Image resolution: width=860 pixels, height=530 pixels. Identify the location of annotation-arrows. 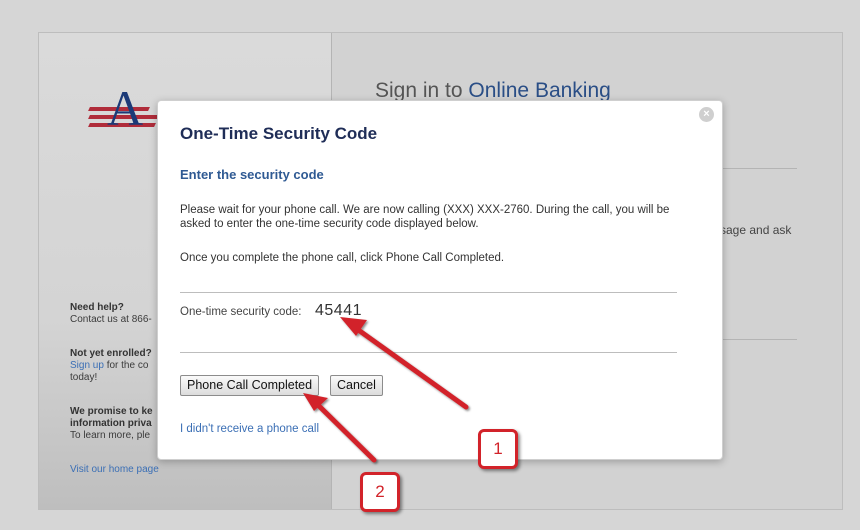
(386, 390).